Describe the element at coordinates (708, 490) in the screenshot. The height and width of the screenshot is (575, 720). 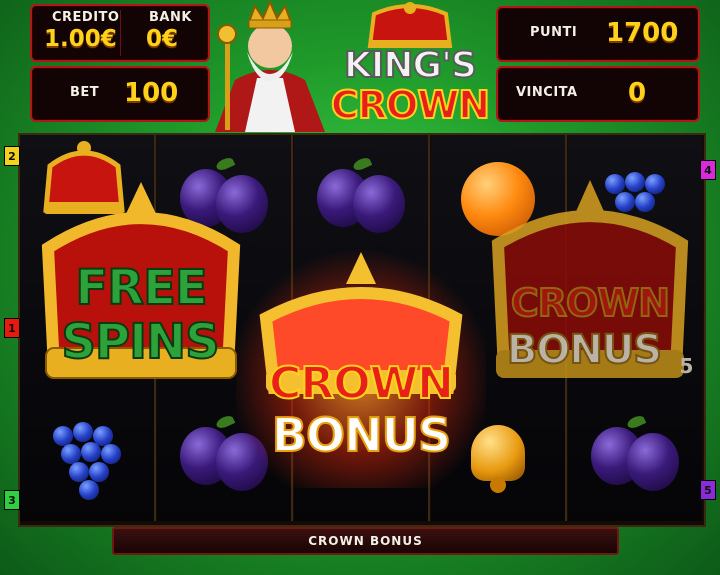
I see `line-marker-5: 5` at that location.